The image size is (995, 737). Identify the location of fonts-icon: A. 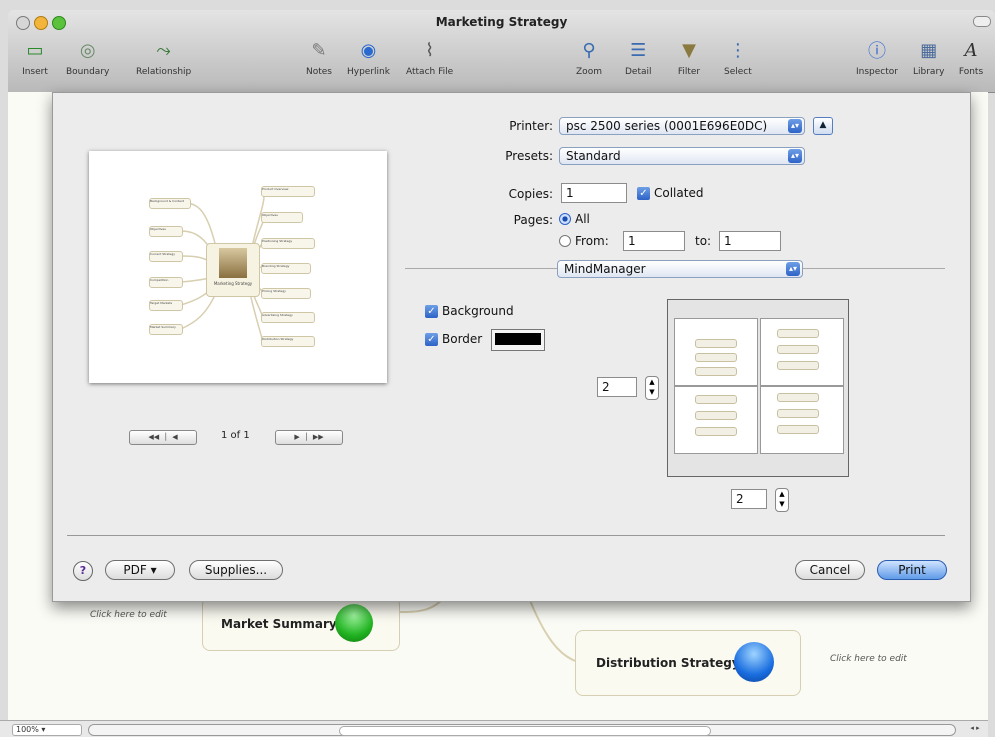
(971, 50).